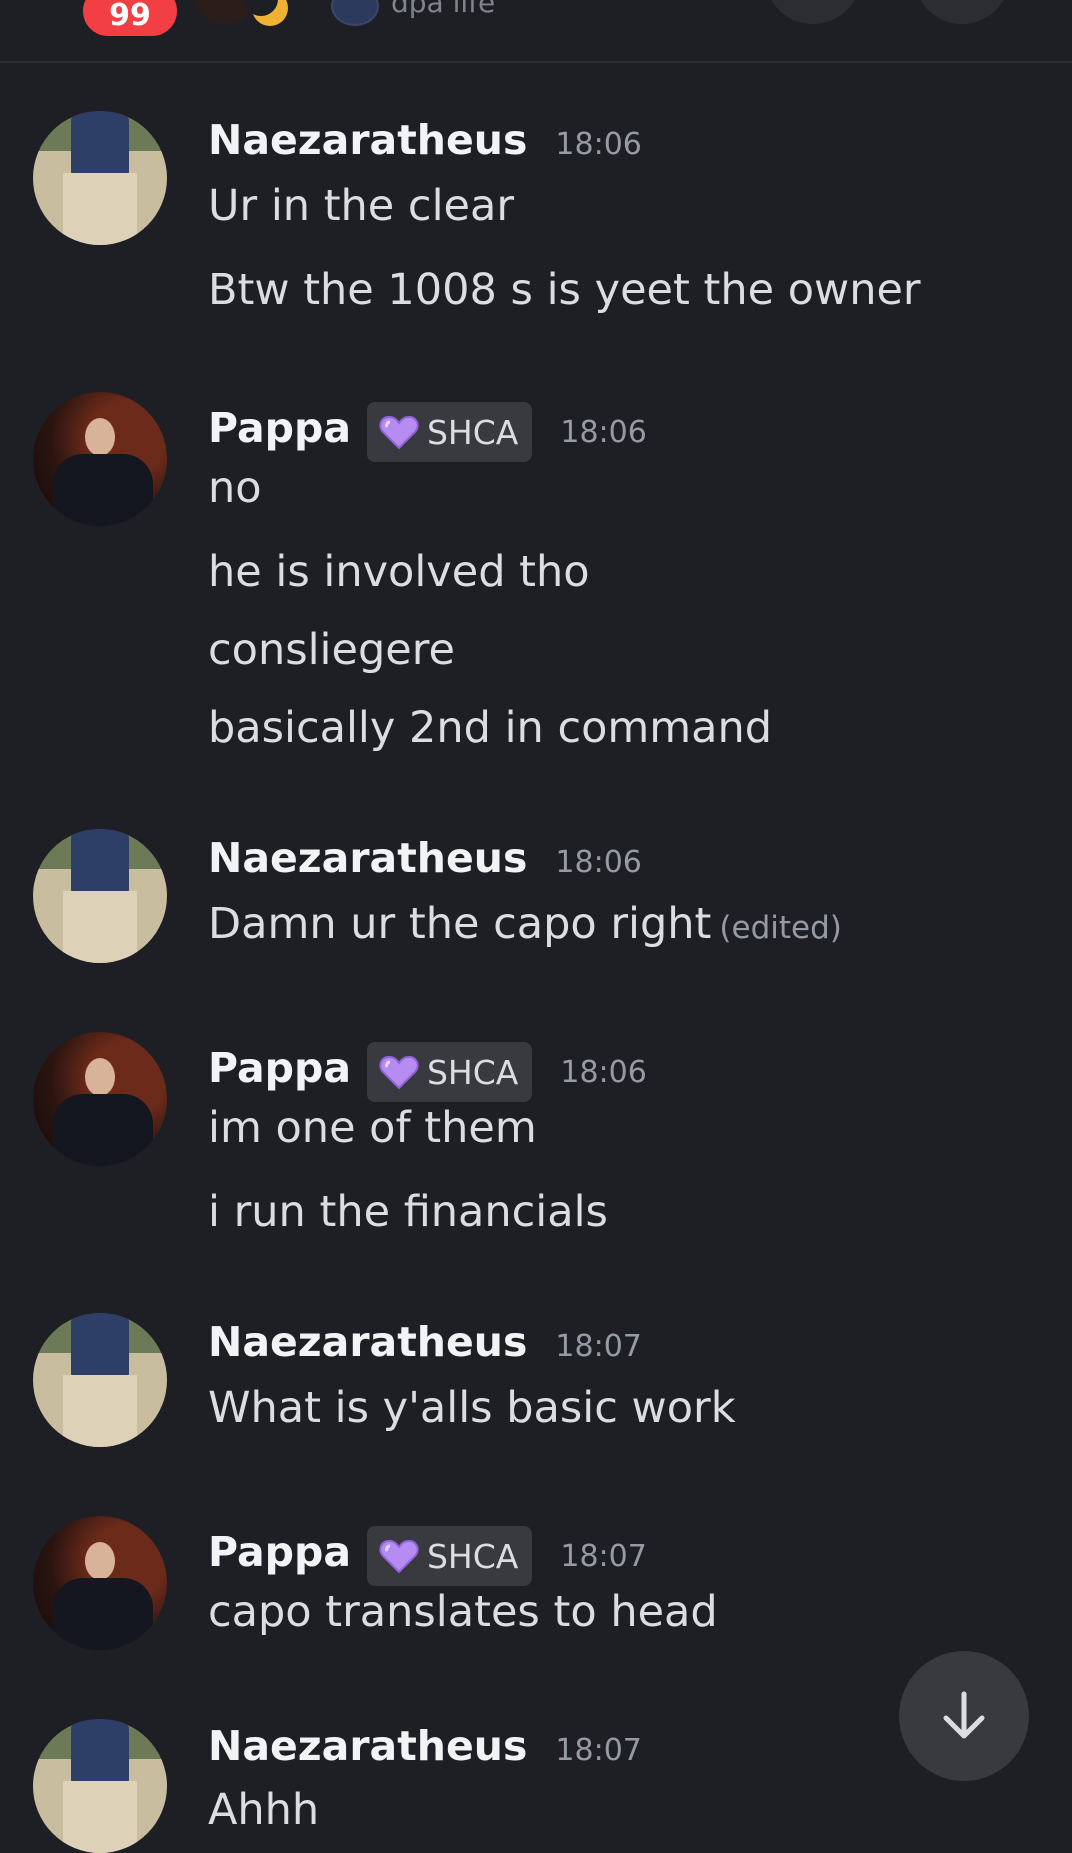 This screenshot has height=1853, width=1072. What do you see at coordinates (361, 206) in the screenshot?
I see `message-line: Ur in the clear` at bounding box center [361, 206].